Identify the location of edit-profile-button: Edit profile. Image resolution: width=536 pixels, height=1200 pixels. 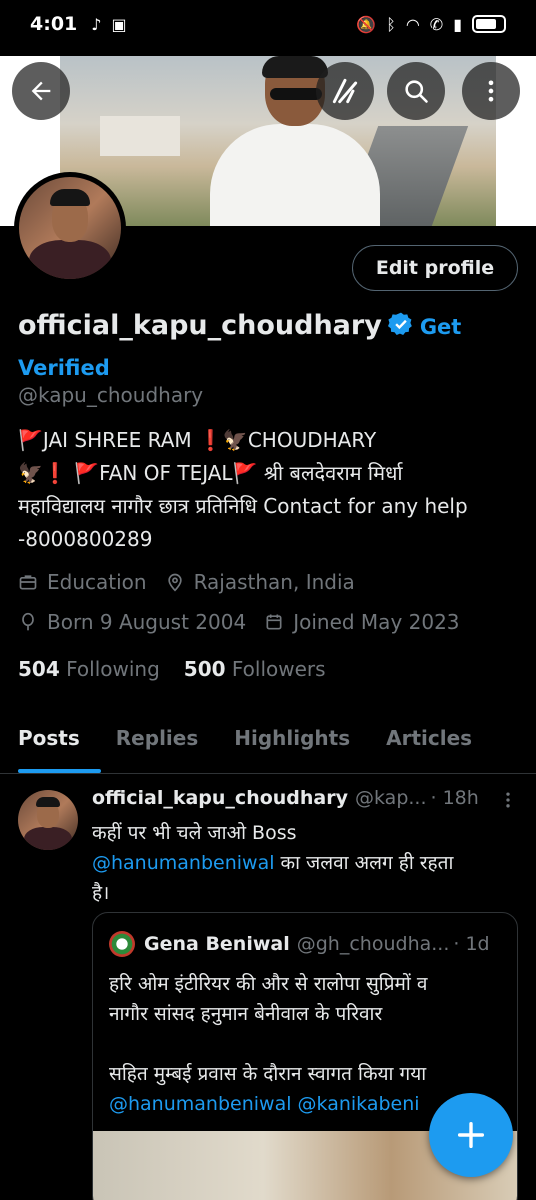
(435, 268).